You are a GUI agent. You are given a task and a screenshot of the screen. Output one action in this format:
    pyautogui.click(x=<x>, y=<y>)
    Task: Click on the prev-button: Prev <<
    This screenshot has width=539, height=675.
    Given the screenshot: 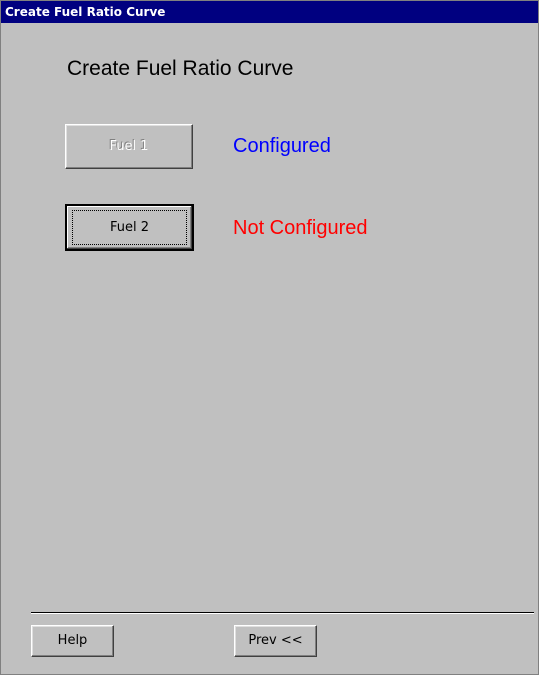 What is the action you would take?
    pyautogui.click(x=275, y=641)
    